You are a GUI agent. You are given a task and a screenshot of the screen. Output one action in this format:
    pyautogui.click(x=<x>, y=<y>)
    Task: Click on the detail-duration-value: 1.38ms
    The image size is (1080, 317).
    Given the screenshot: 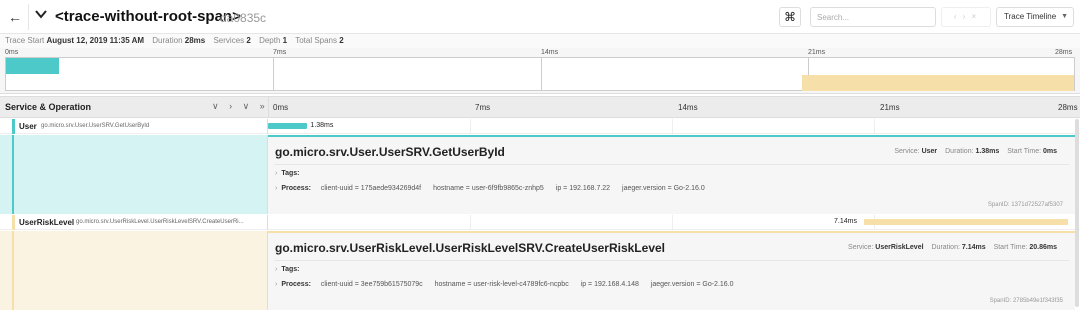 What is the action you would take?
    pyautogui.click(x=987, y=151)
    